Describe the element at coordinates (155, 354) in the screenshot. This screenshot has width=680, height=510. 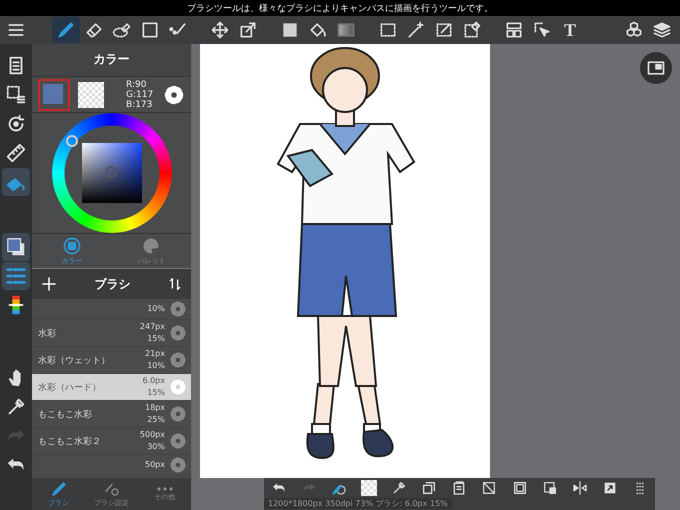
I see `brush-size: 21px` at that location.